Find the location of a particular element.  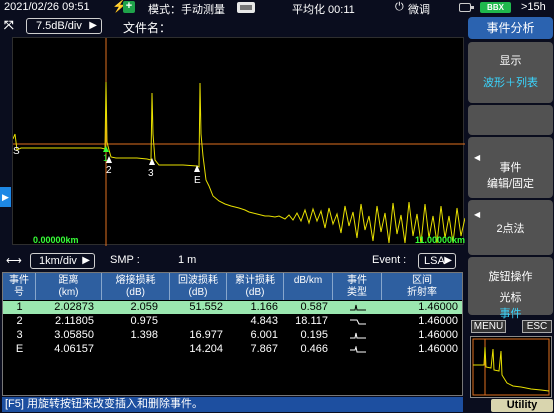

column-header: 事件号 is located at coordinates (19, 286).